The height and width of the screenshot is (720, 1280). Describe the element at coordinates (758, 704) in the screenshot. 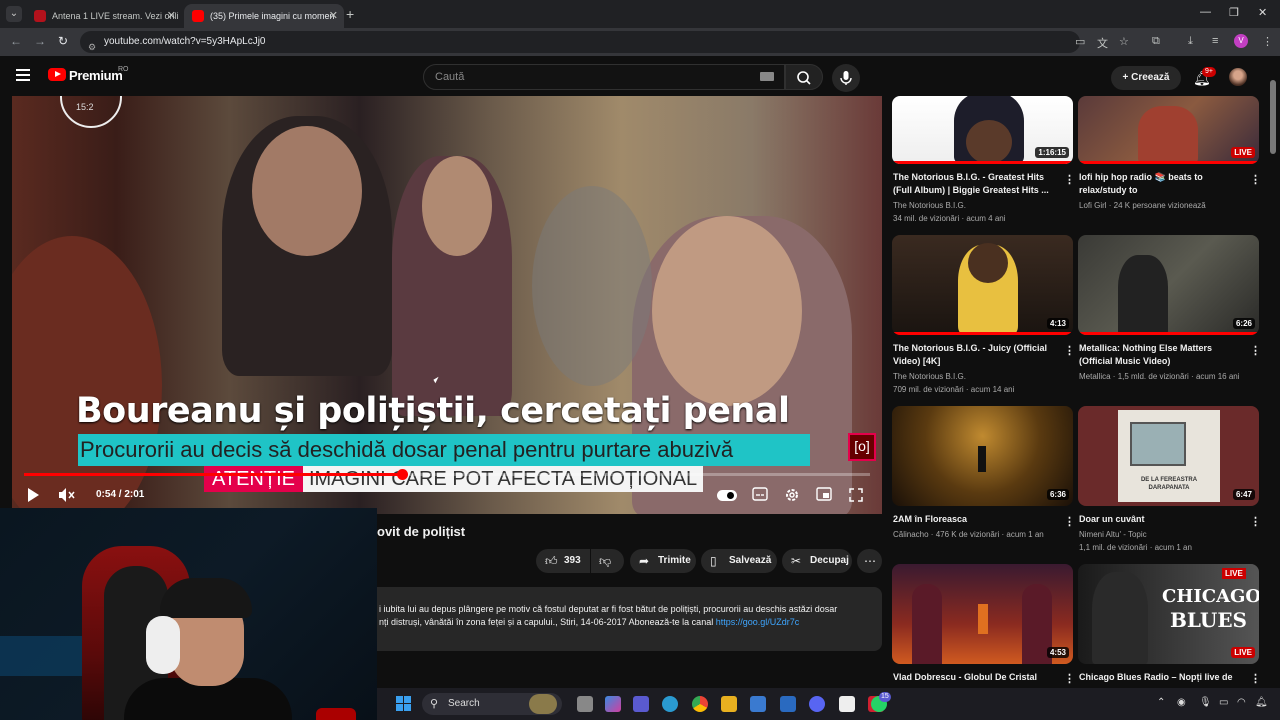

I see `store-icon` at that location.